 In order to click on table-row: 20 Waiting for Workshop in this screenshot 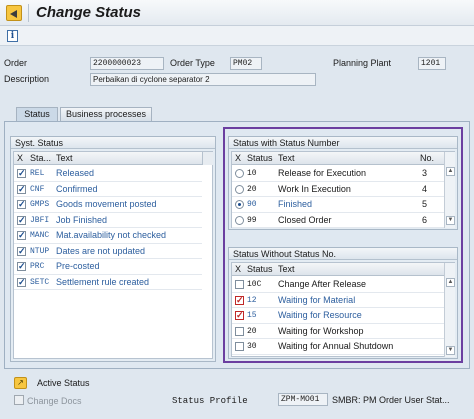, I will do `click(338, 331)`.